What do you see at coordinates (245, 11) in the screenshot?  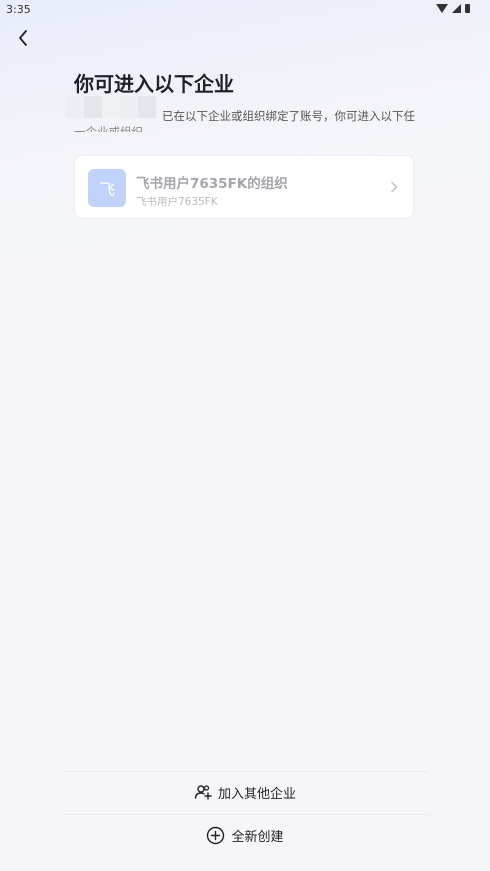 I see `status-bar: 3:35` at bounding box center [245, 11].